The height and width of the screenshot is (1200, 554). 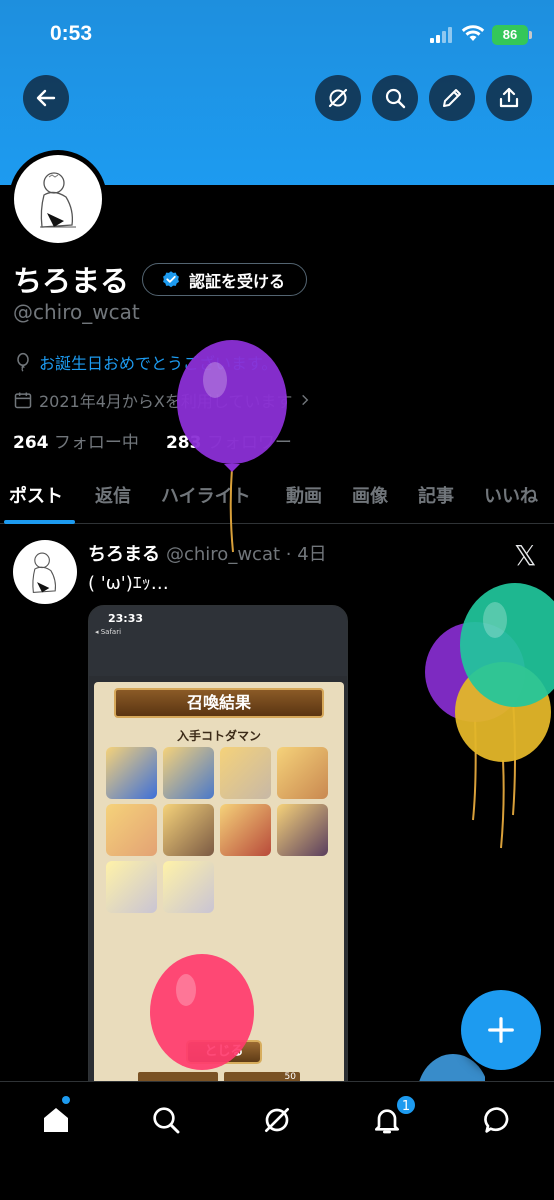 What do you see at coordinates (237, 281) in the screenshot?
I see `get-verified-label: 認証を受ける` at bounding box center [237, 281].